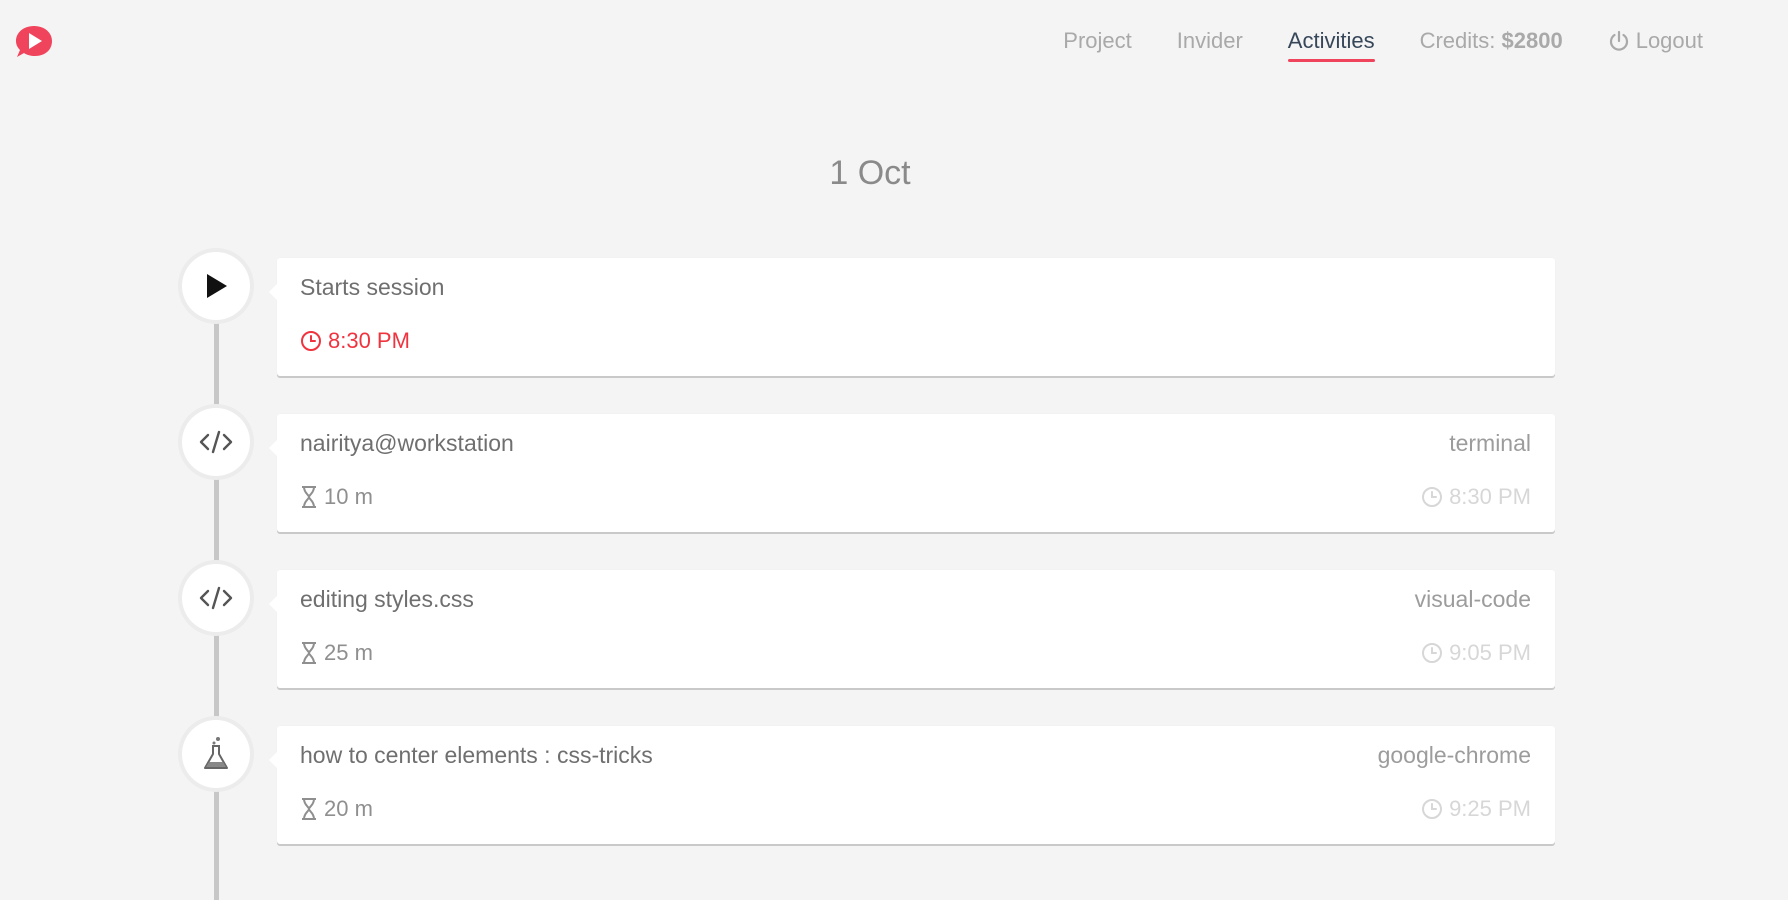 This screenshot has width=1788, height=900. I want to click on activity-title: nairitya@workstation, so click(407, 443).